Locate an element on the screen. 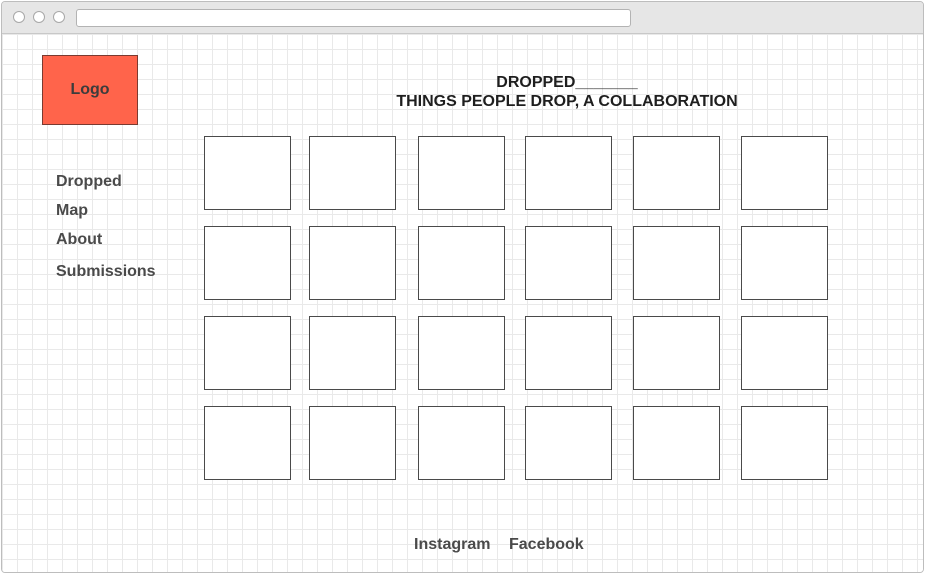 This screenshot has height=576, width=927. site-logo: Logo is located at coordinates (90, 90).